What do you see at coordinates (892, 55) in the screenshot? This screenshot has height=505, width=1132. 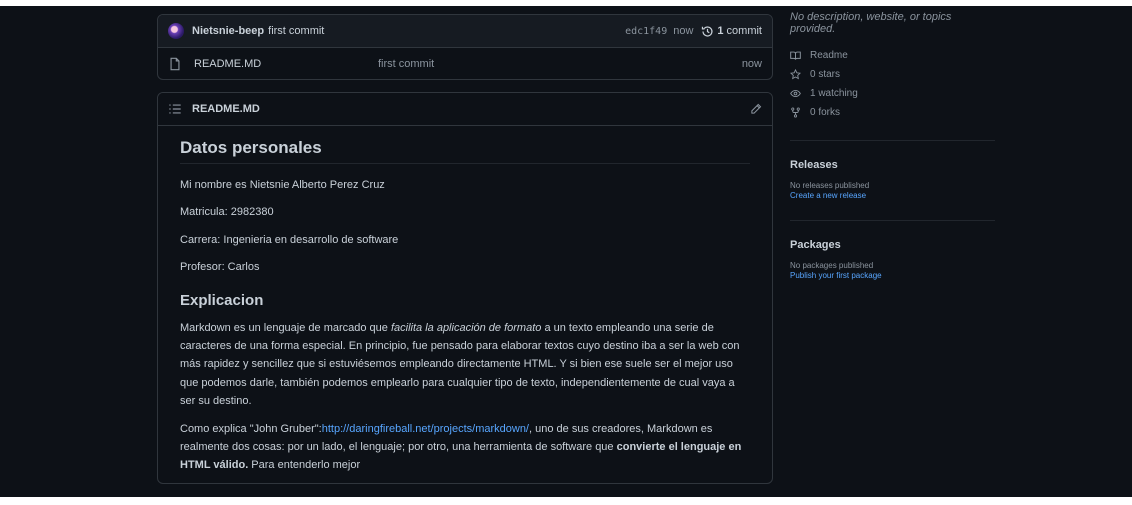 I see `readme-link: Readme` at bounding box center [892, 55].